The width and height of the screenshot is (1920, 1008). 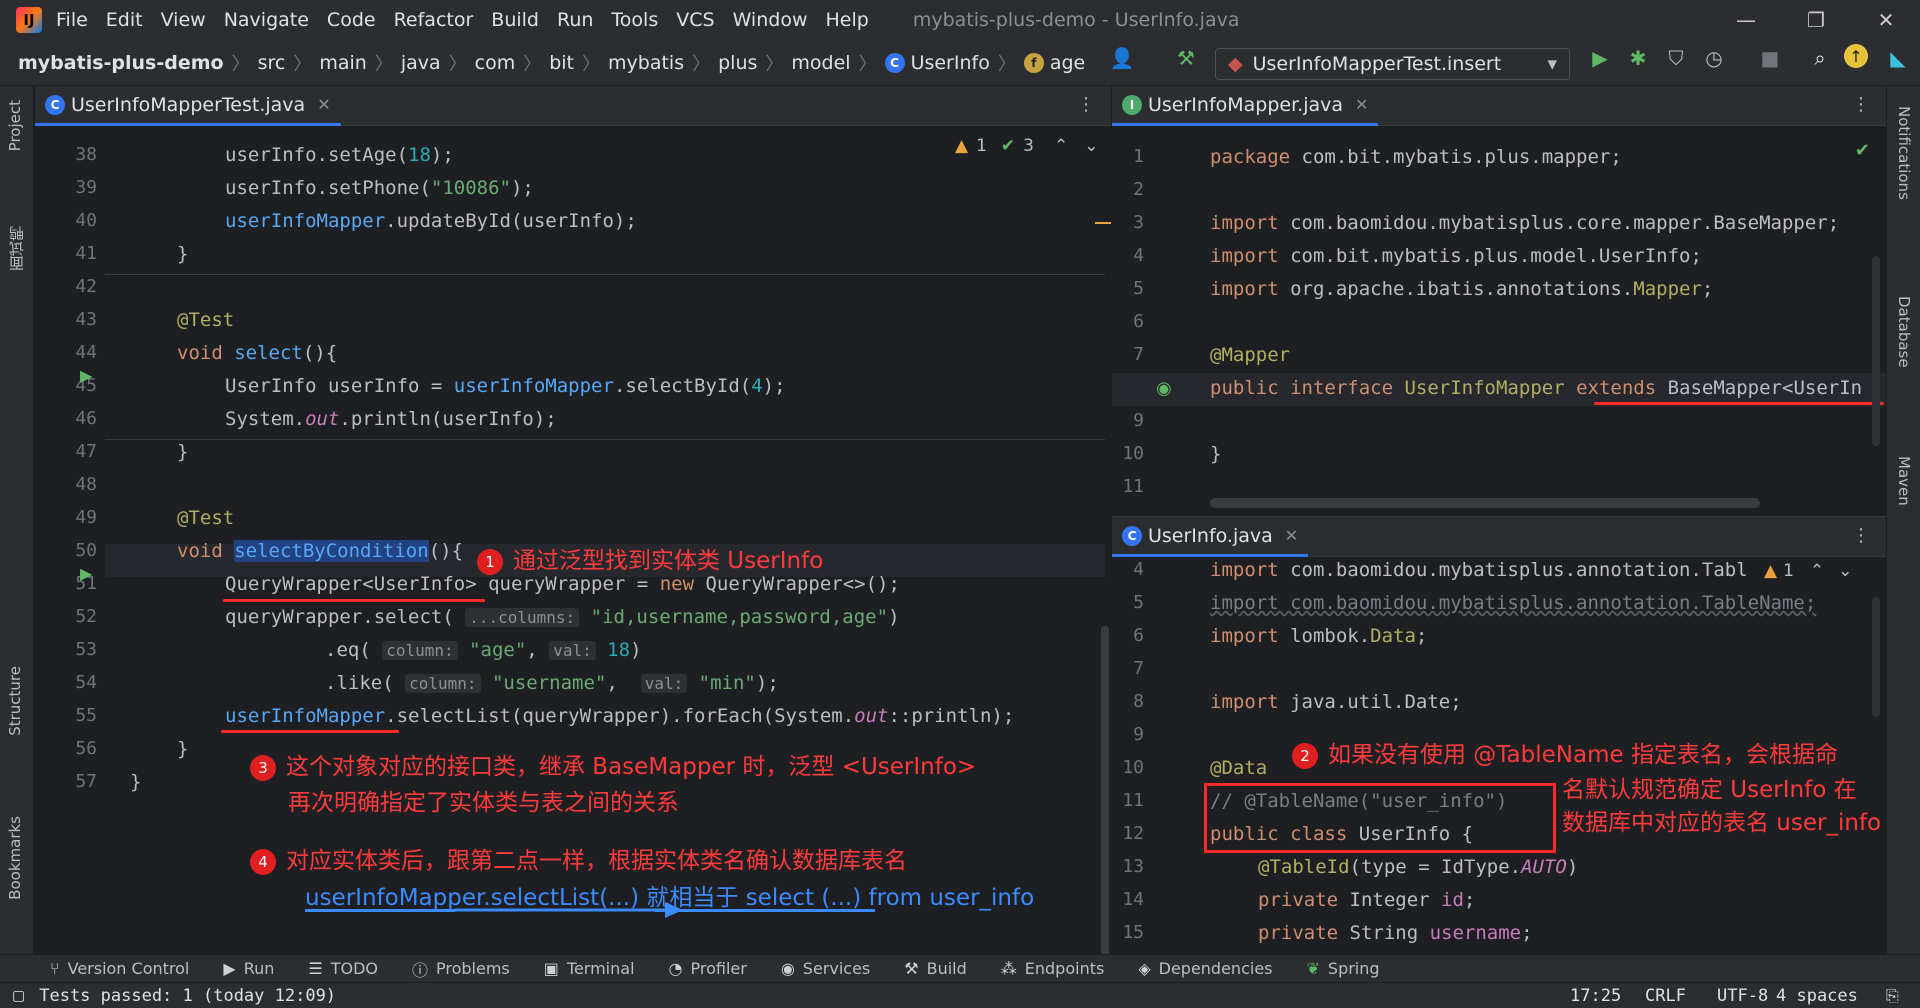 I want to click on endpoints-tool-button: ⁂ Endpoints, so click(x=1053, y=968).